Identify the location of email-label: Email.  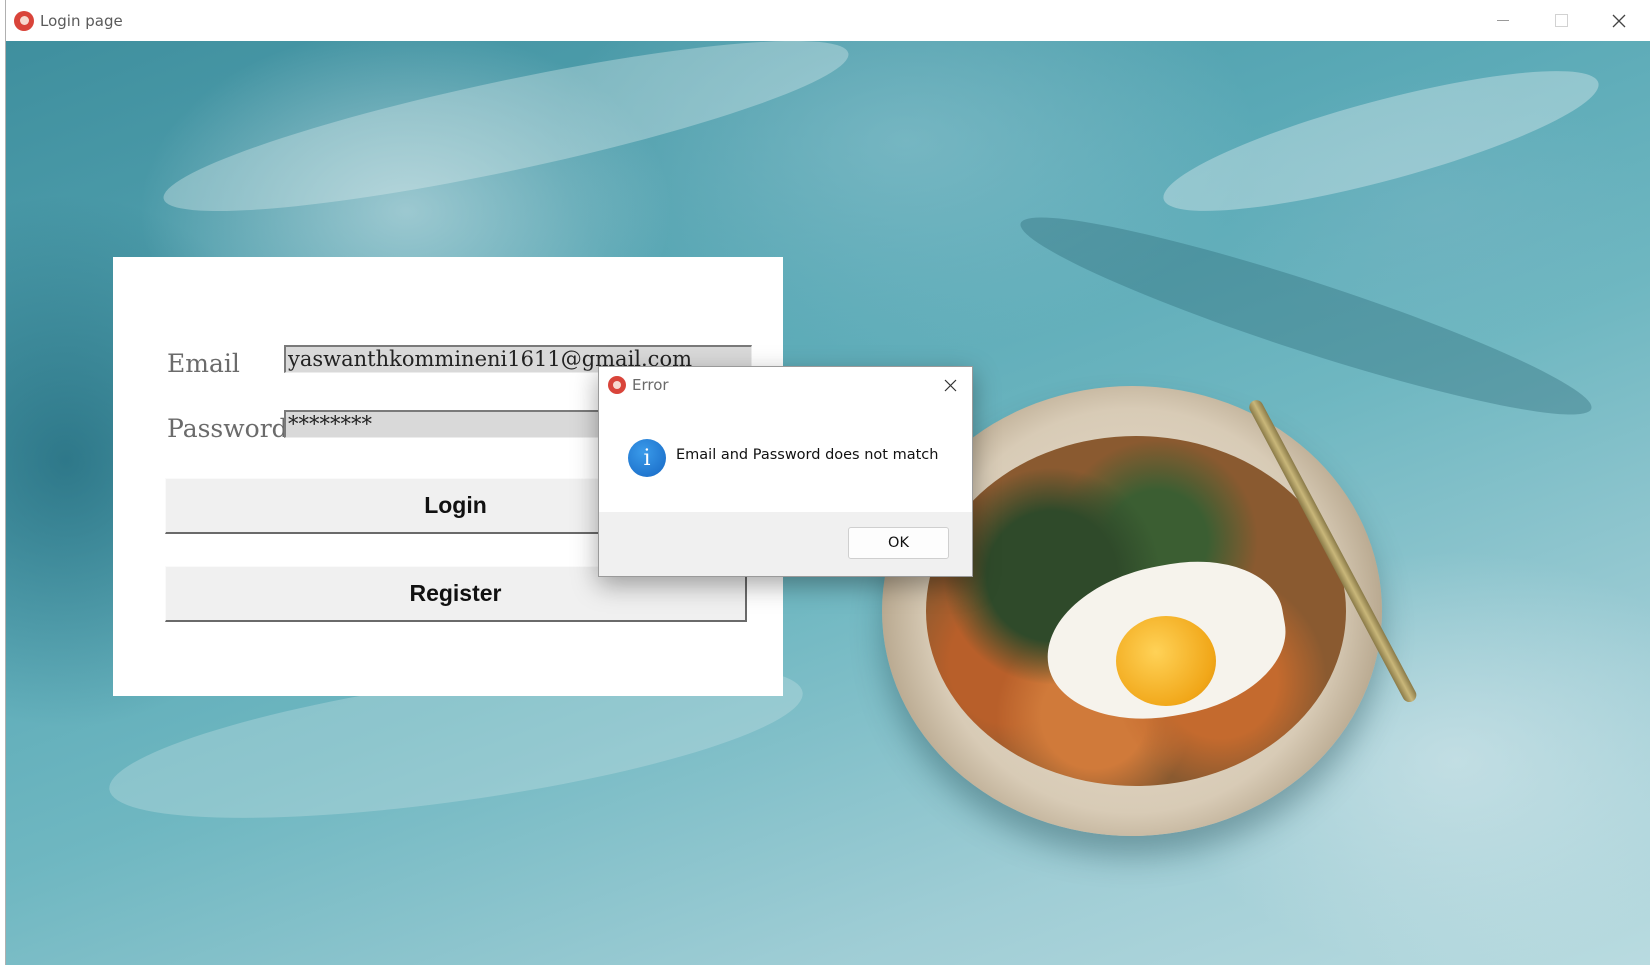
(203, 363).